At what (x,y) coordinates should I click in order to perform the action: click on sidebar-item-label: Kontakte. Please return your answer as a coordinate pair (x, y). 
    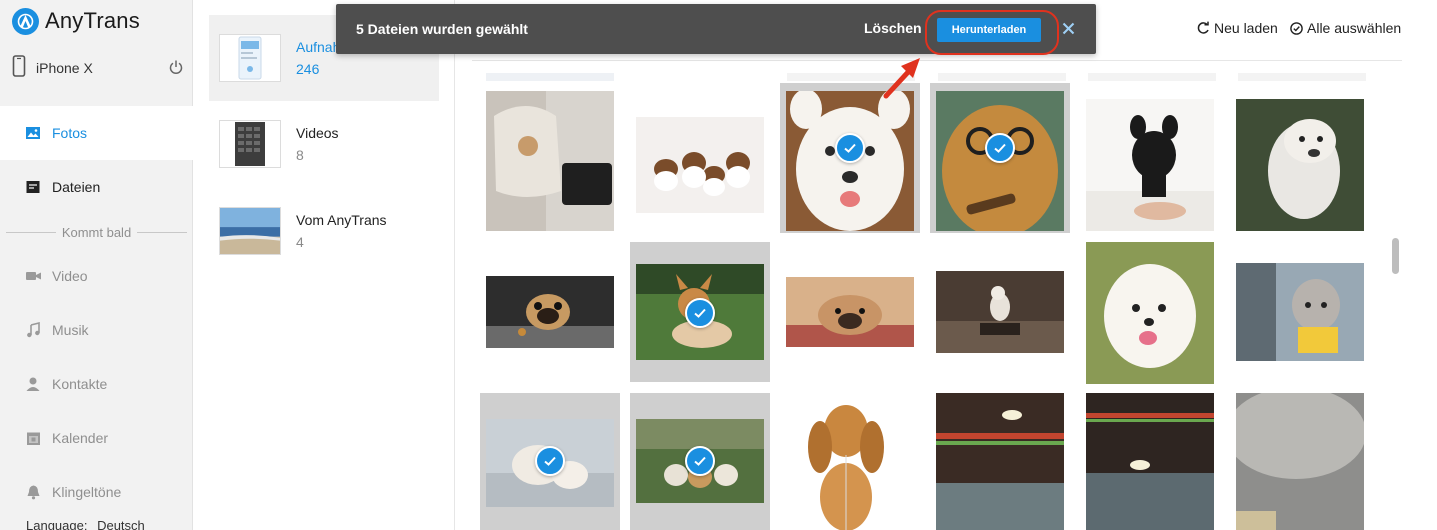
    Looking at the image, I should click on (80, 384).